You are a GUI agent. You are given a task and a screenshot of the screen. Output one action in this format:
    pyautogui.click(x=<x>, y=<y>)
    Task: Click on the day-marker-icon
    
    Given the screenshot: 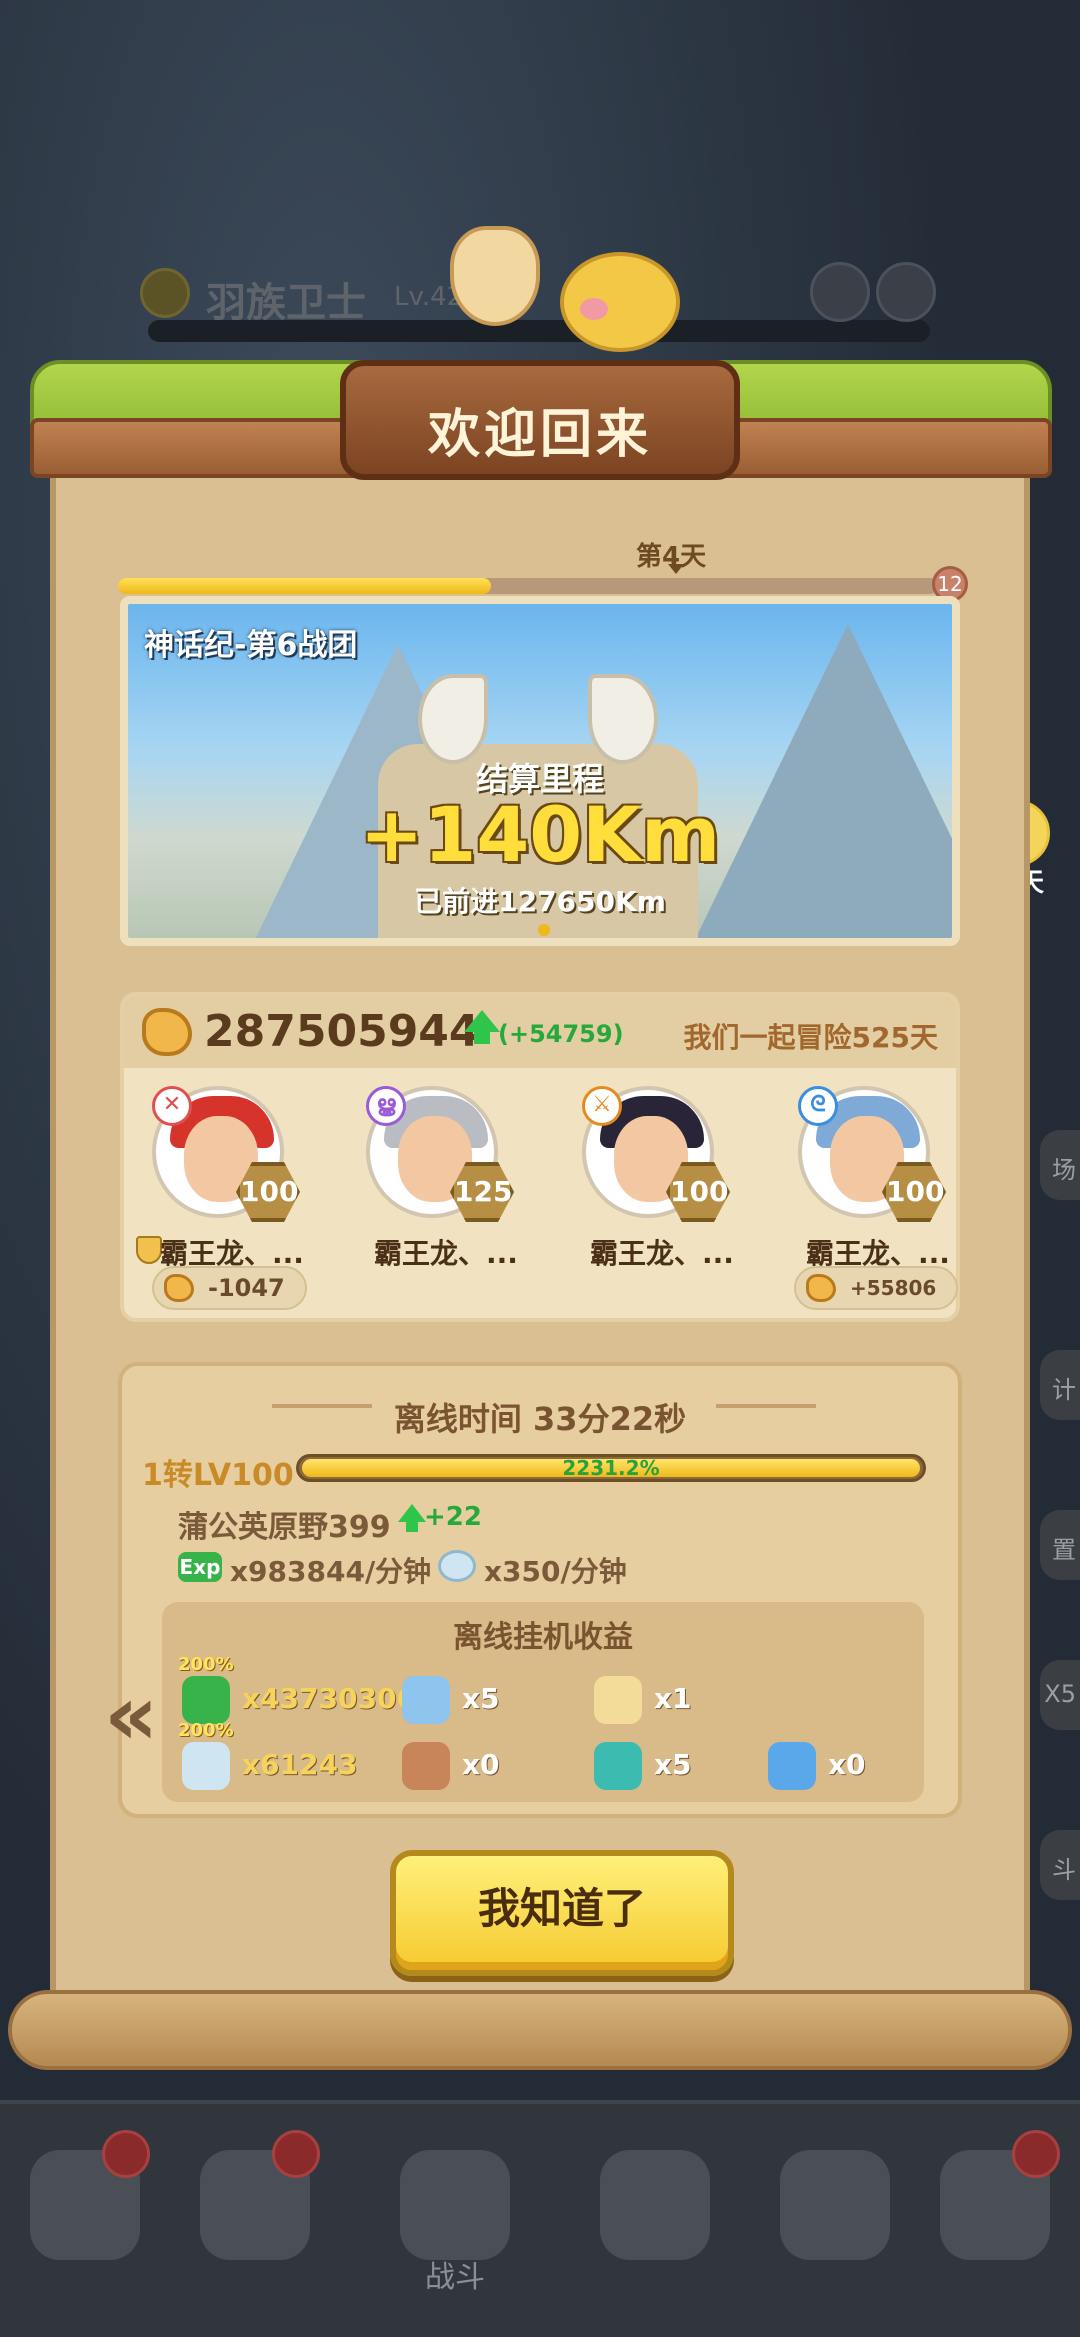 What is the action you would take?
    pyautogui.click(x=676, y=569)
    